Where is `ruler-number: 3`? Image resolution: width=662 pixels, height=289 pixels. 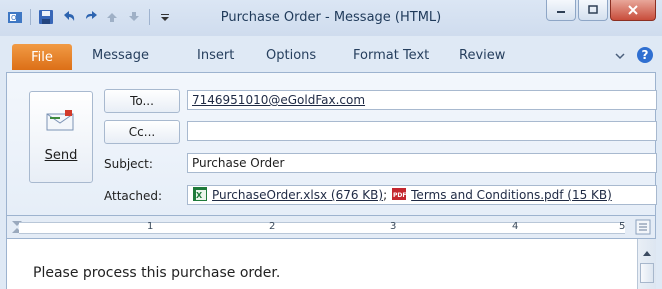
ruler-number: 3 is located at coordinates (393, 226).